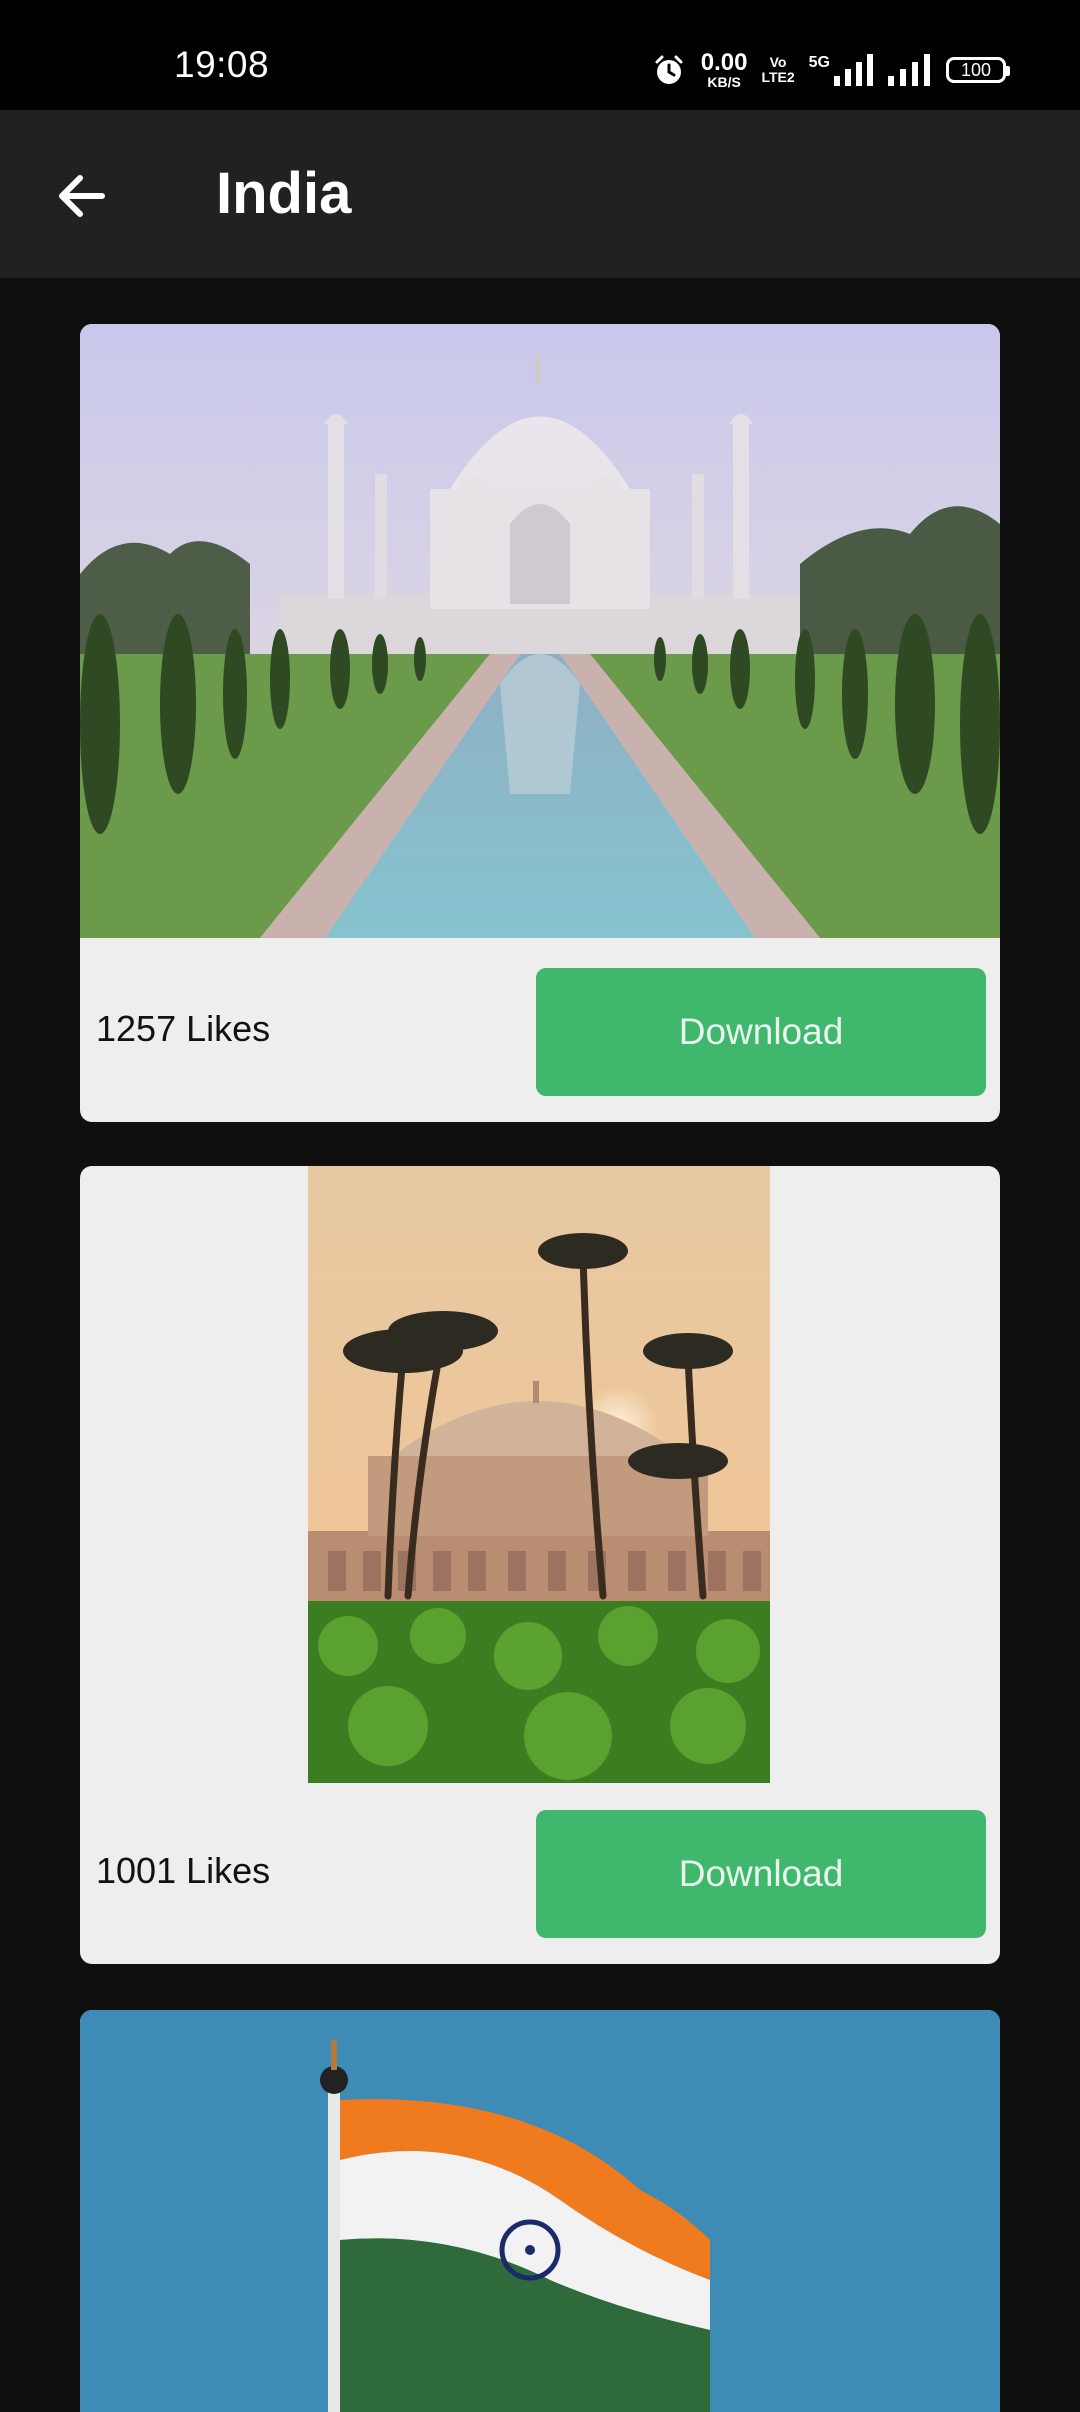 This screenshot has height=2412, width=1080. I want to click on network-type: 5G, so click(819, 62).